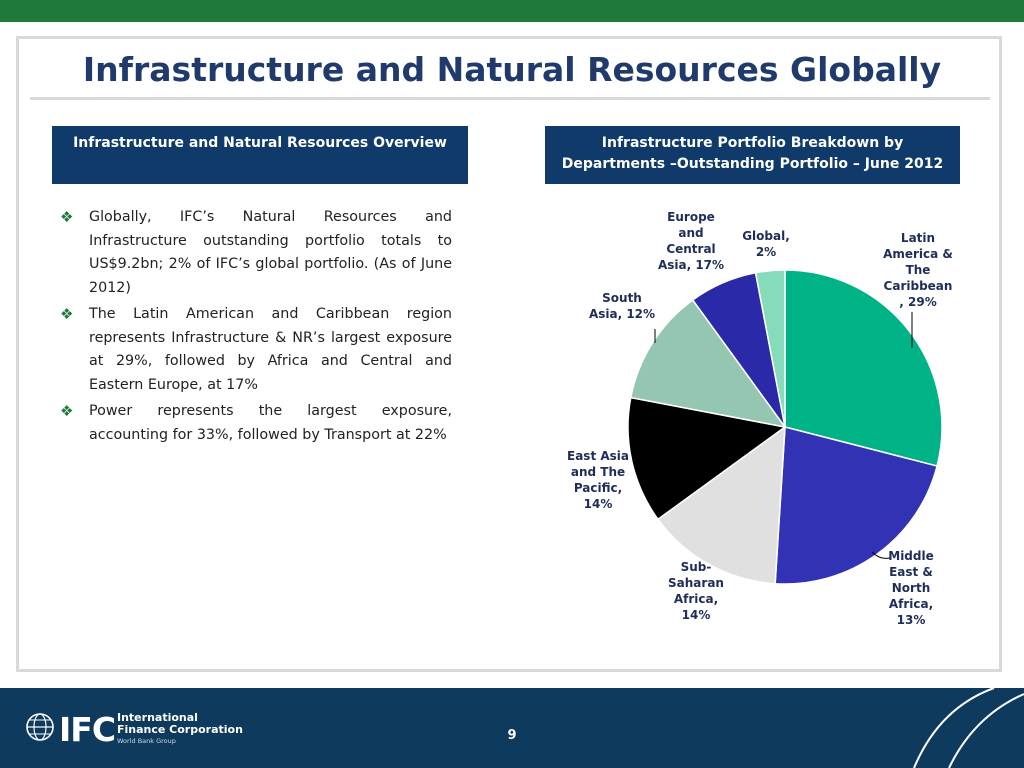 Image resolution: width=1024 pixels, height=768 pixels. I want to click on globe-icon, so click(40, 727).